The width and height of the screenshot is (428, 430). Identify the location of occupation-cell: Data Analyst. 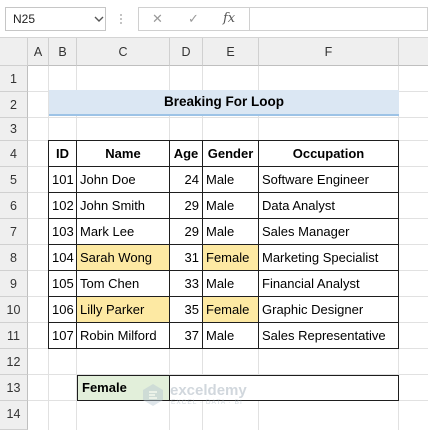
(328, 205).